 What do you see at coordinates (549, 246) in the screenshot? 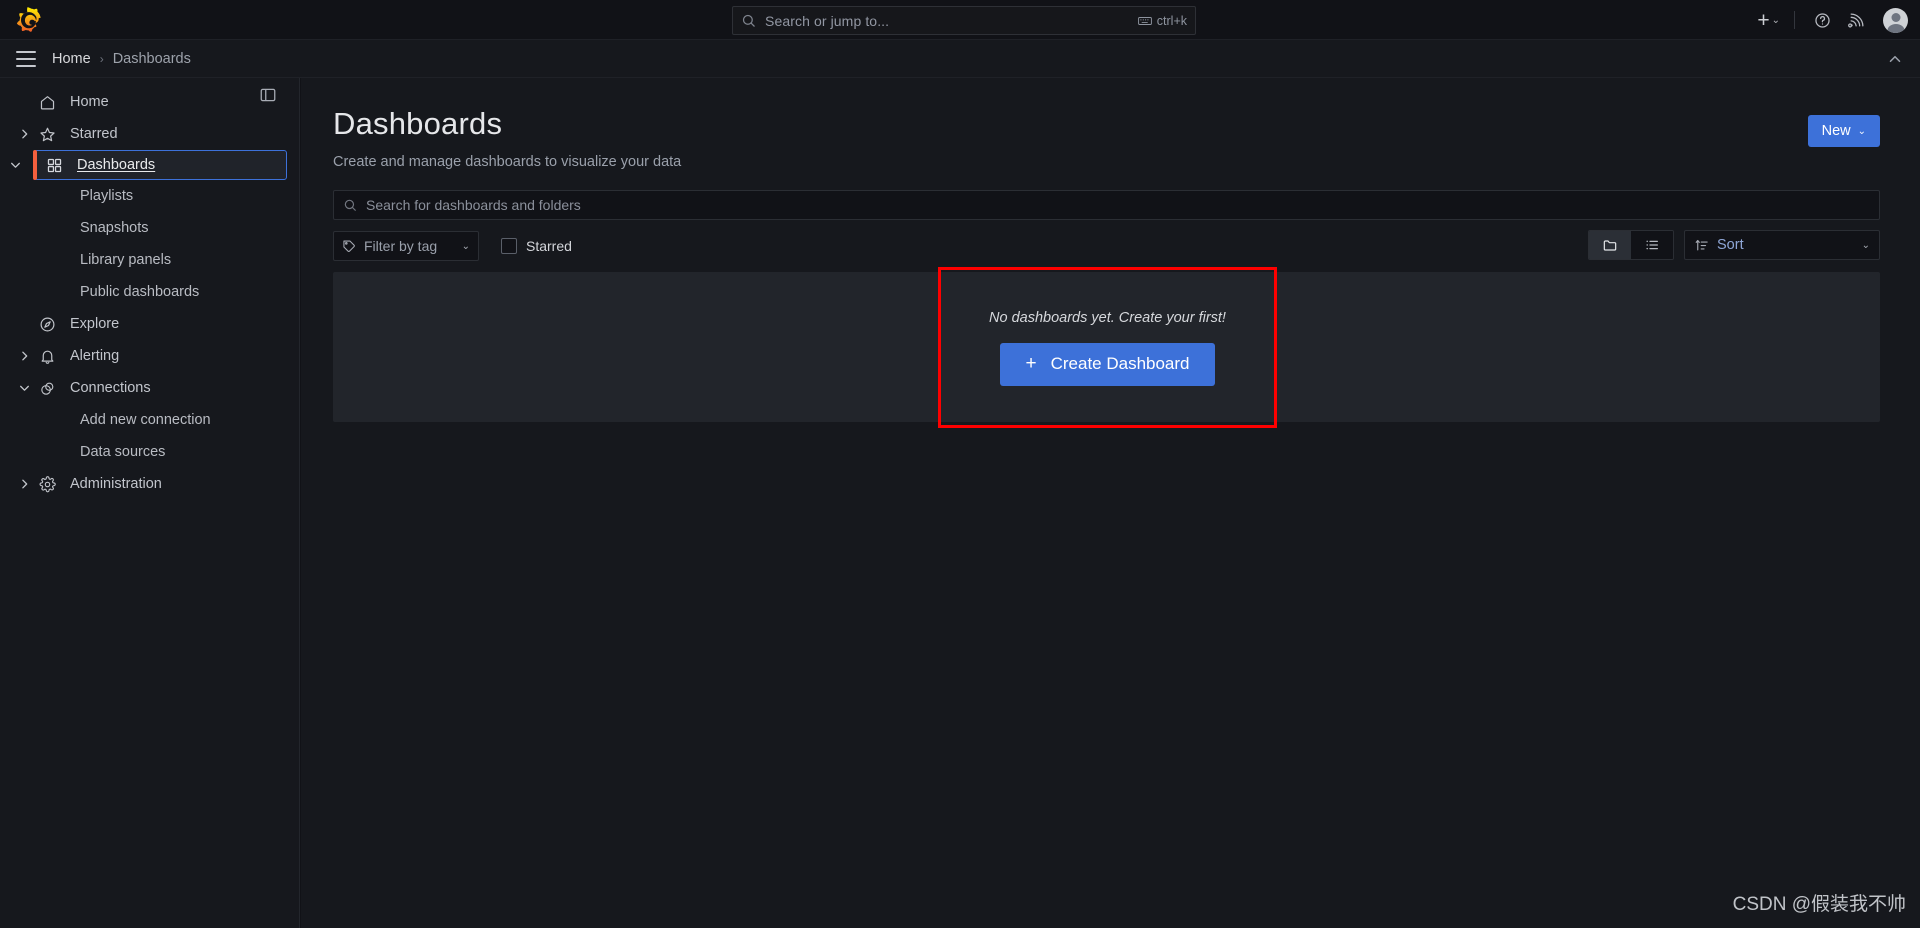
I see `starred-filter-label: Starred` at bounding box center [549, 246].